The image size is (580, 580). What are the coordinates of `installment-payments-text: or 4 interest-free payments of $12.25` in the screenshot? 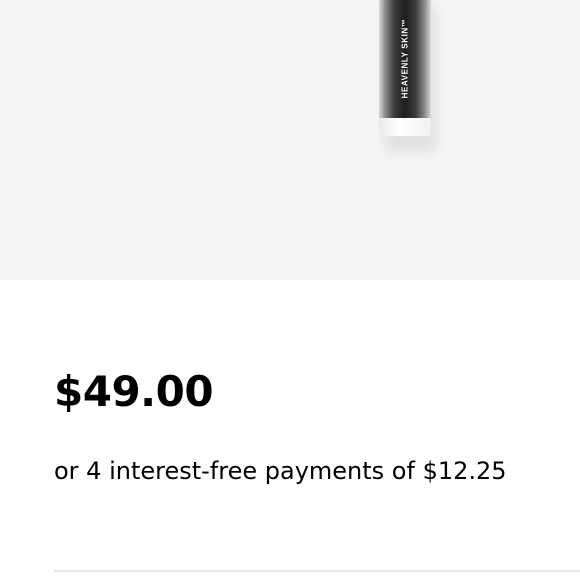 It's located at (280, 471).